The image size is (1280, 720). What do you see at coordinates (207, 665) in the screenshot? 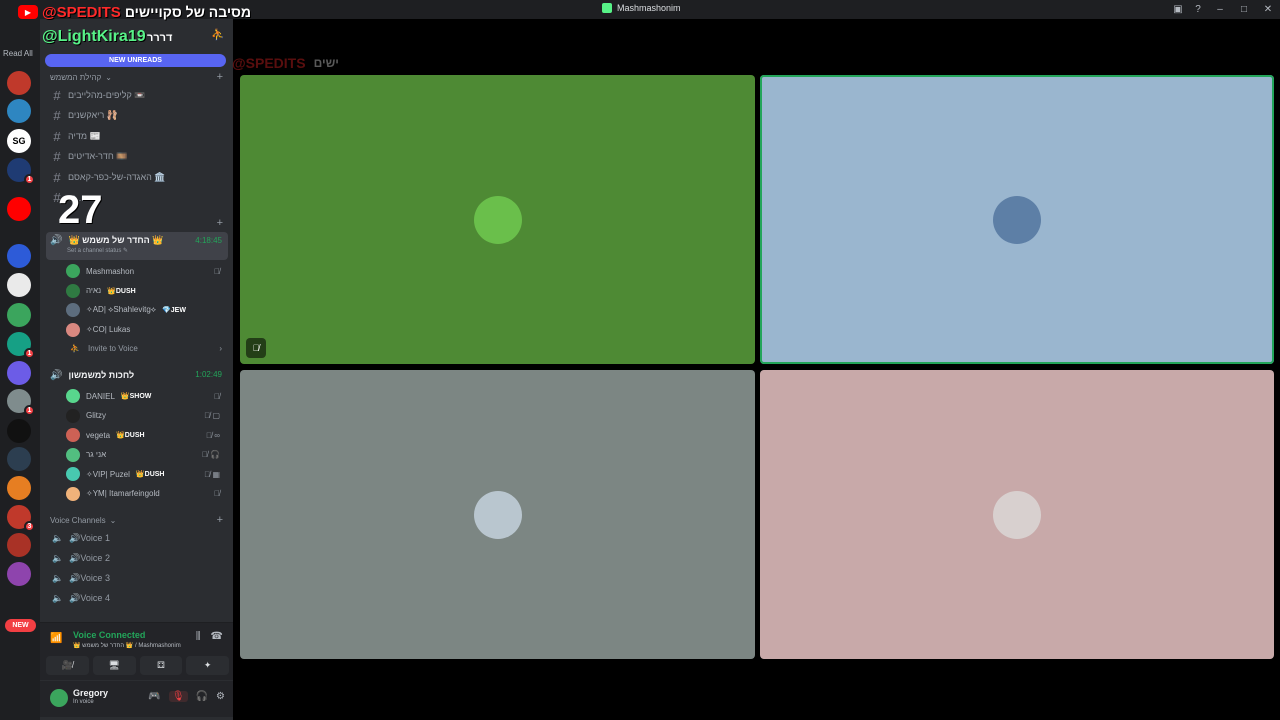
I see `soundboard-button: ✦` at bounding box center [207, 665].